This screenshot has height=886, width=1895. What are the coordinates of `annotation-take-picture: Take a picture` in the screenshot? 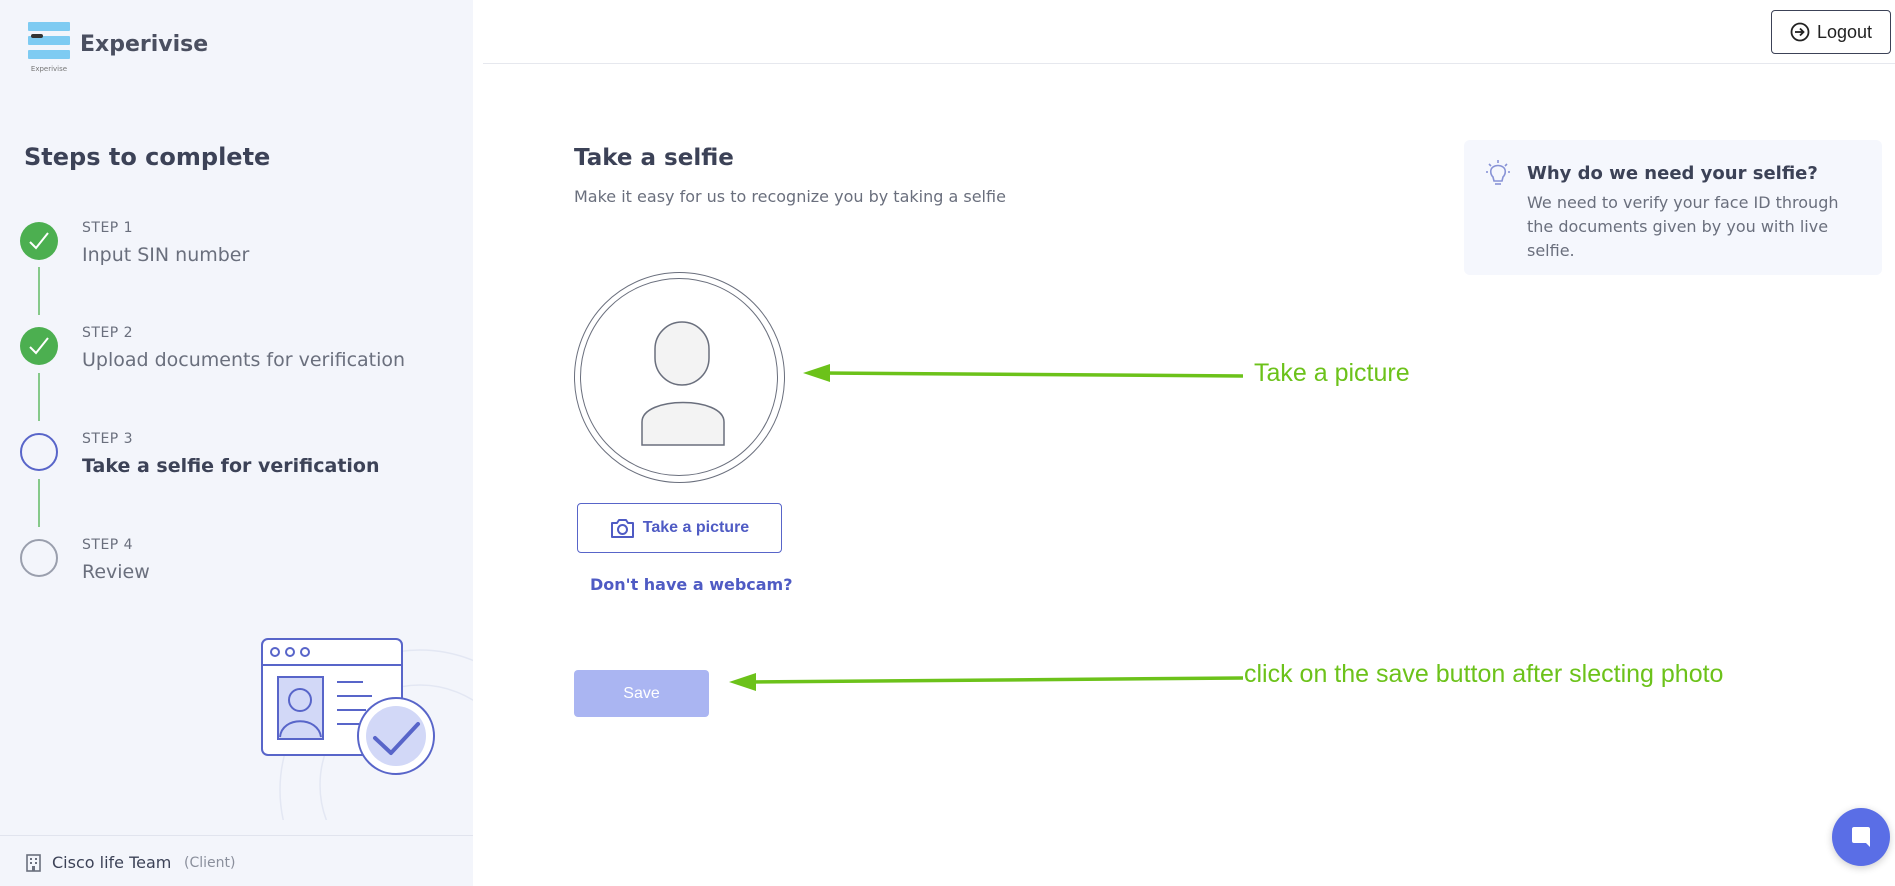 It's located at (1332, 373).